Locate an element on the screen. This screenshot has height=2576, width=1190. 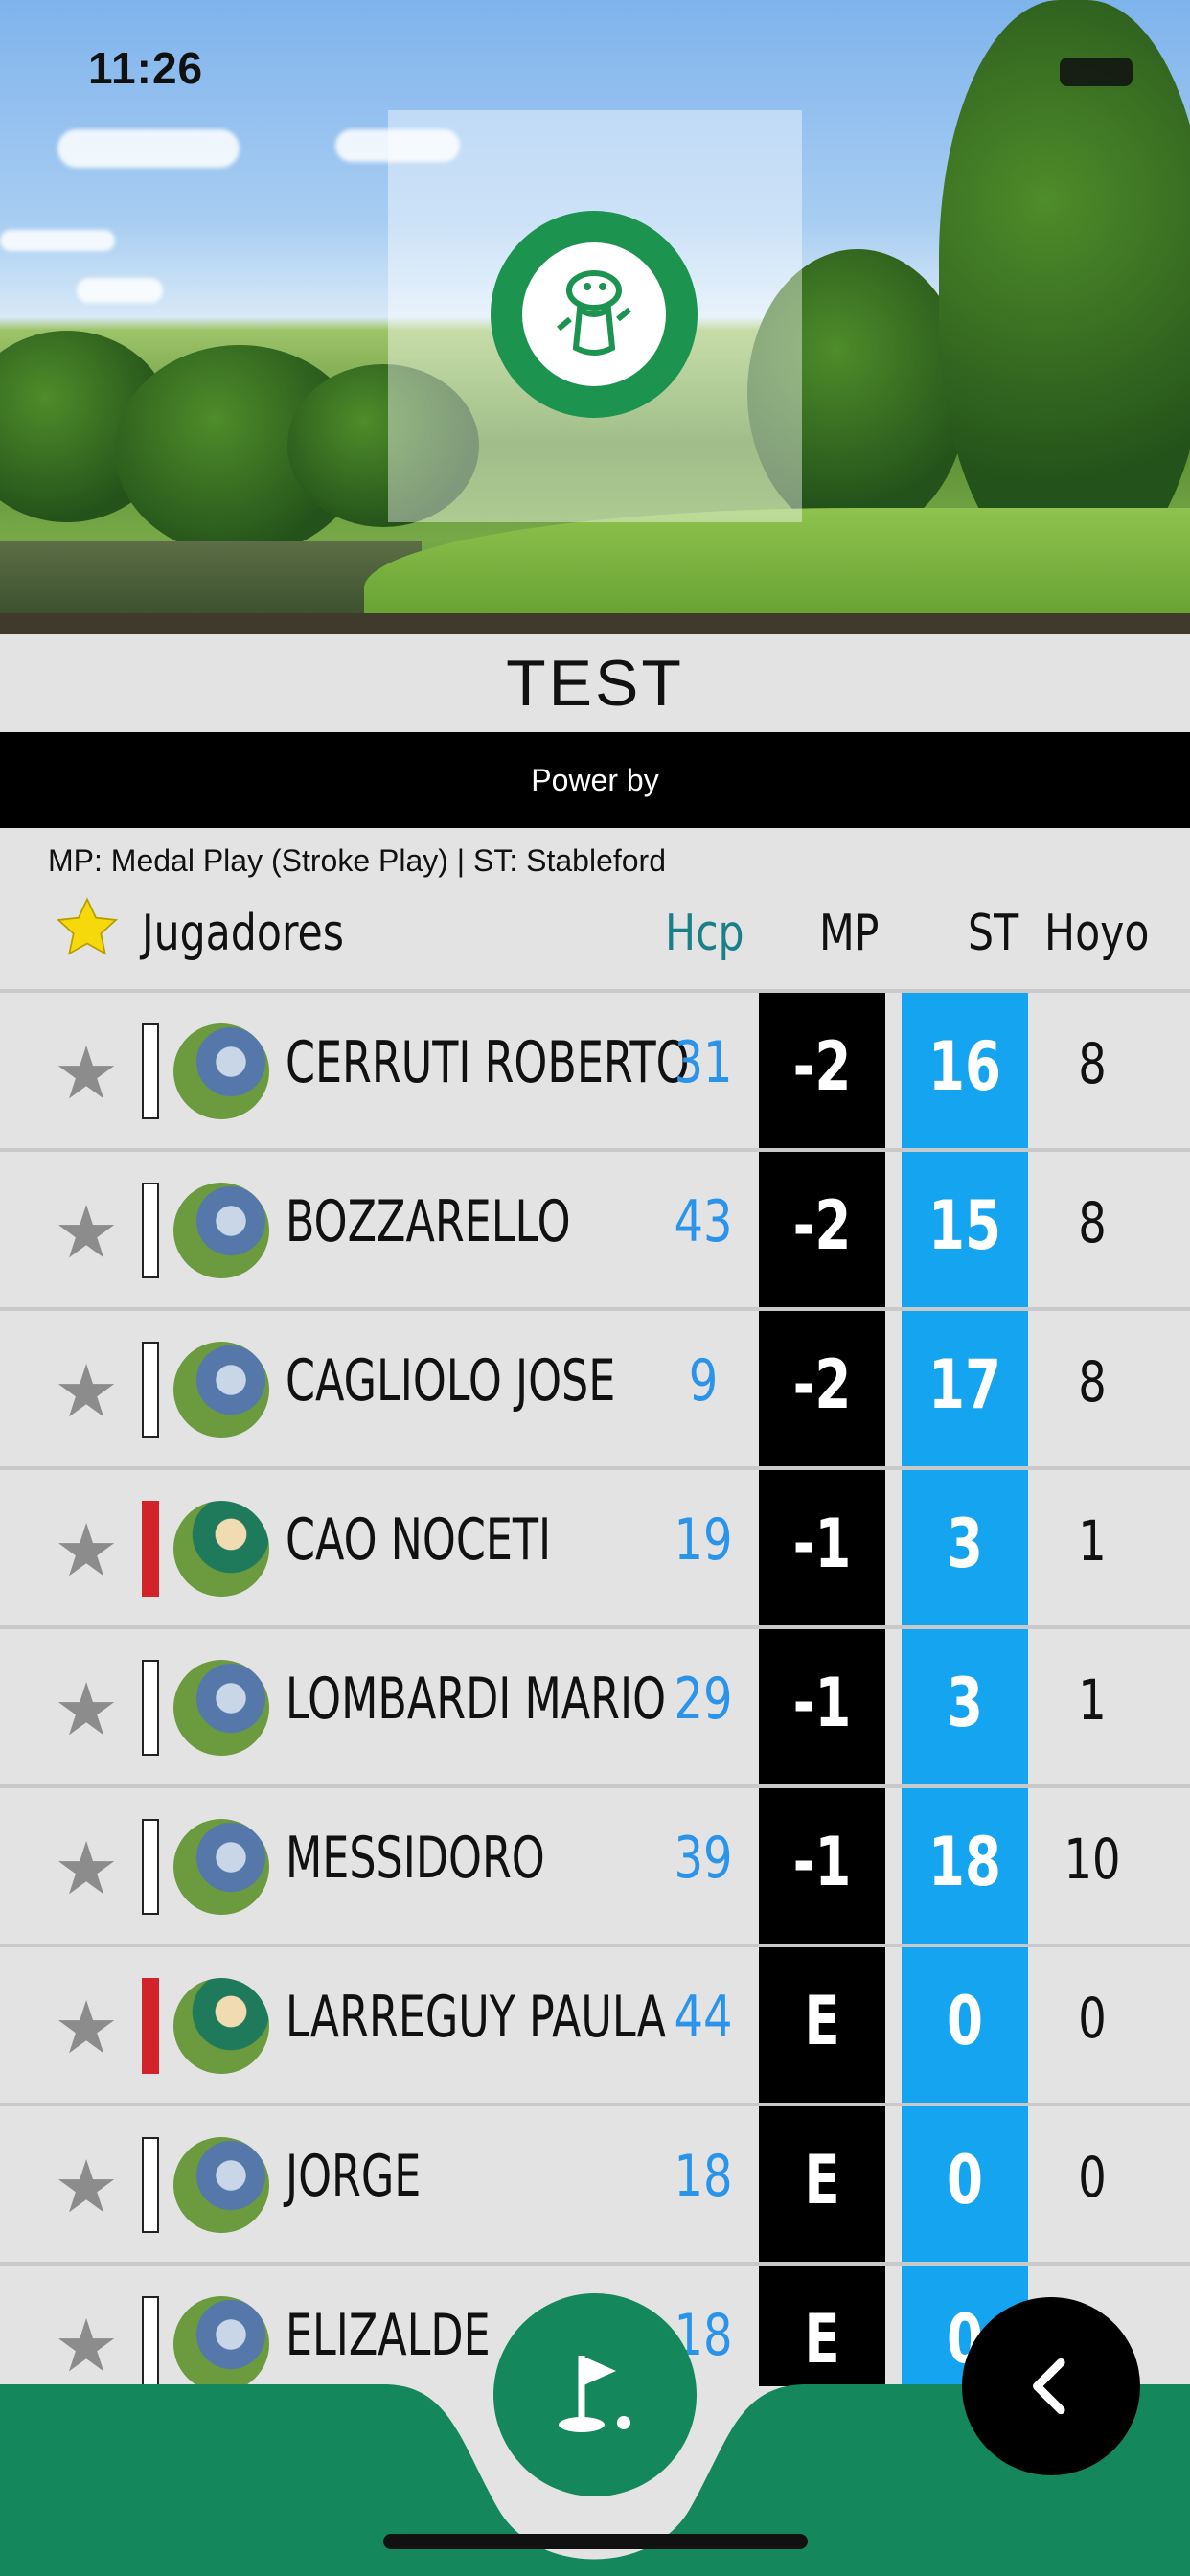
player-row: ★ LARREGUY PAULA 44 E 0 0 is located at coordinates (595, 2027).